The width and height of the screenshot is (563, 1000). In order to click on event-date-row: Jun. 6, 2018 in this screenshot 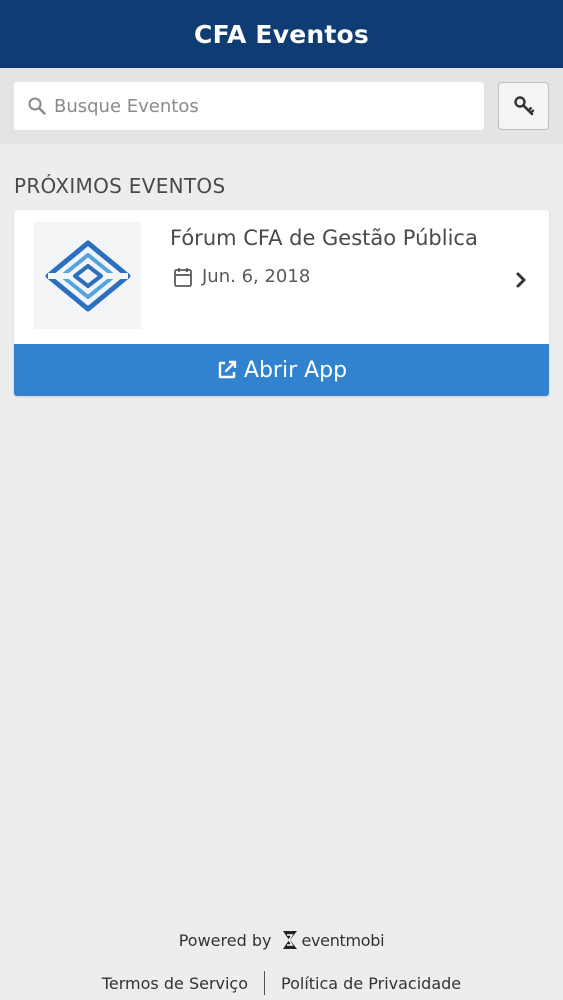, I will do `click(242, 276)`.